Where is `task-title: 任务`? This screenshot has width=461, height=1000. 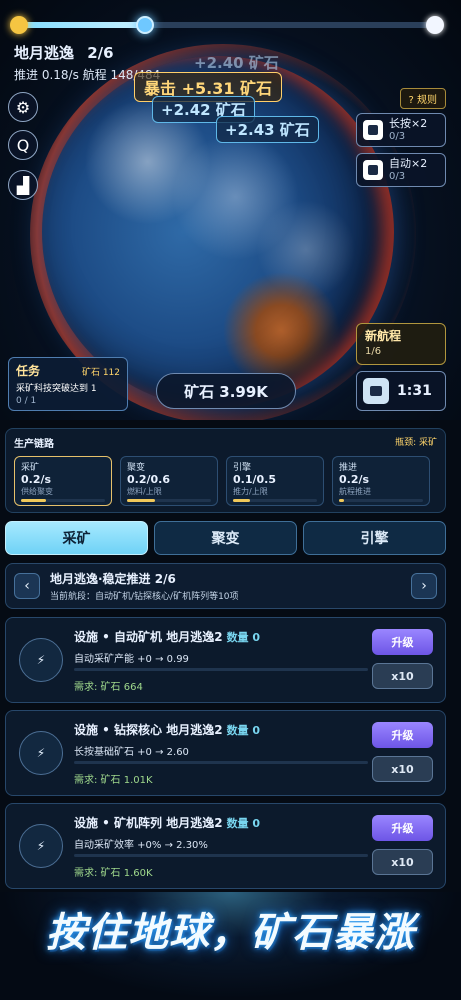 task-title: 任务 is located at coordinates (28, 371).